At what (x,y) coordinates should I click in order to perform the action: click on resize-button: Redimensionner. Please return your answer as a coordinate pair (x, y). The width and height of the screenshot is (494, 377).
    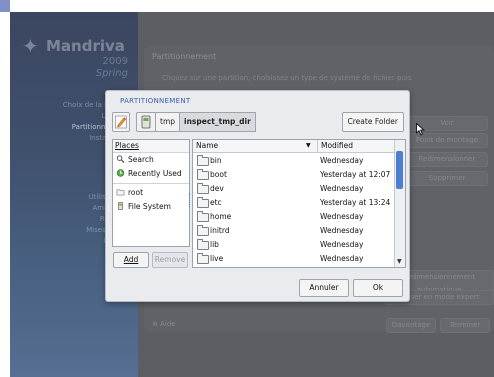
    Looking at the image, I should click on (447, 159).